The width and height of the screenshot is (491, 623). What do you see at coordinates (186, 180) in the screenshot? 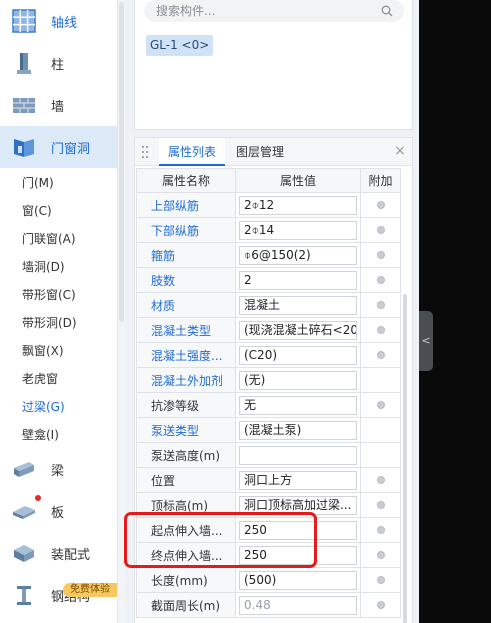
I see `column-header-name: 属性名称` at bounding box center [186, 180].